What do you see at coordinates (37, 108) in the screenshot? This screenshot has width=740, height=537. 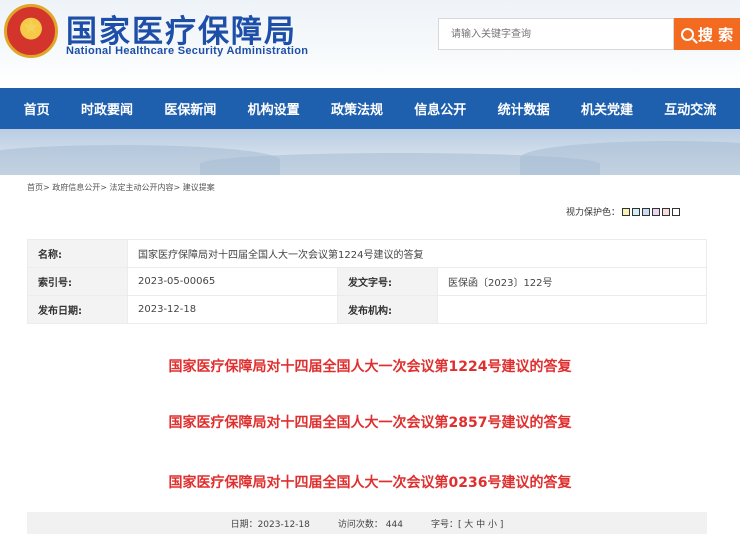 I see `nav-home: 首页` at bounding box center [37, 108].